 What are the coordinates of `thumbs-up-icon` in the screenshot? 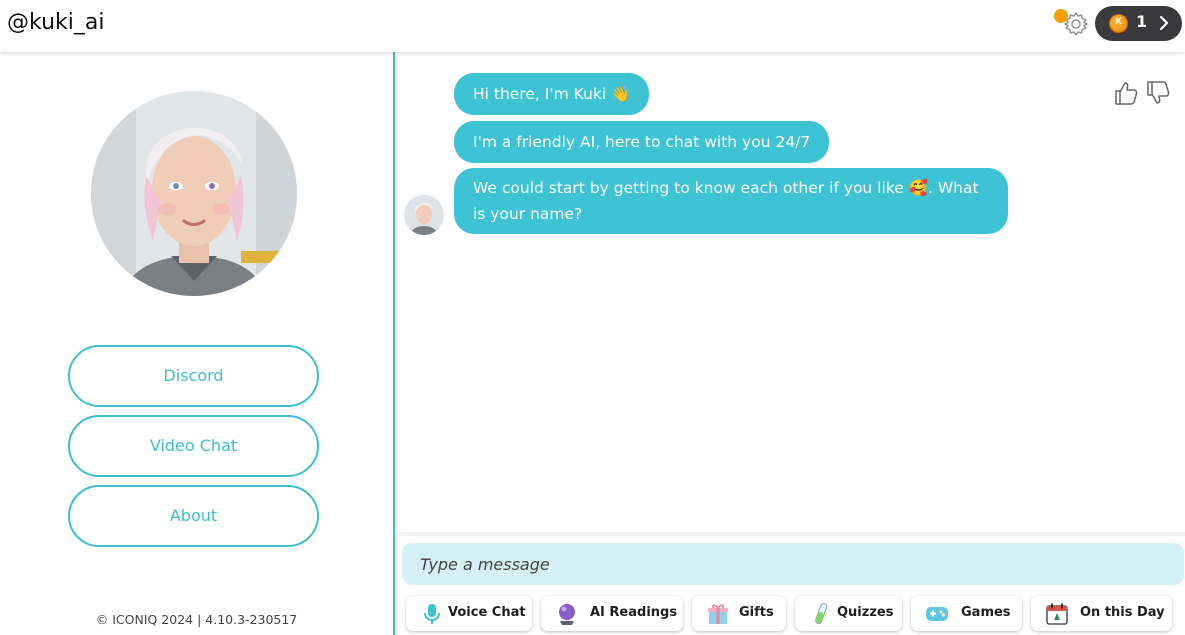 It's located at (1126, 93).